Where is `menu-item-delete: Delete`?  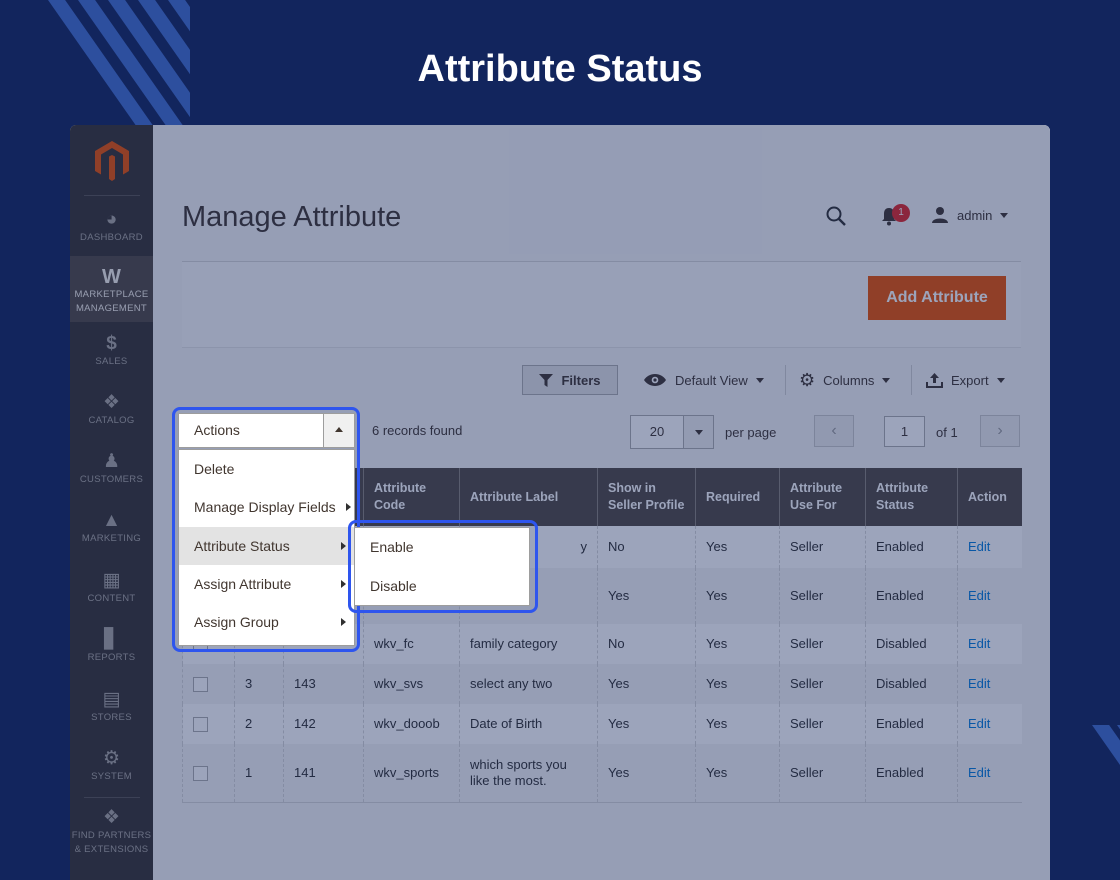
menu-item-delete: Delete is located at coordinates (266, 469).